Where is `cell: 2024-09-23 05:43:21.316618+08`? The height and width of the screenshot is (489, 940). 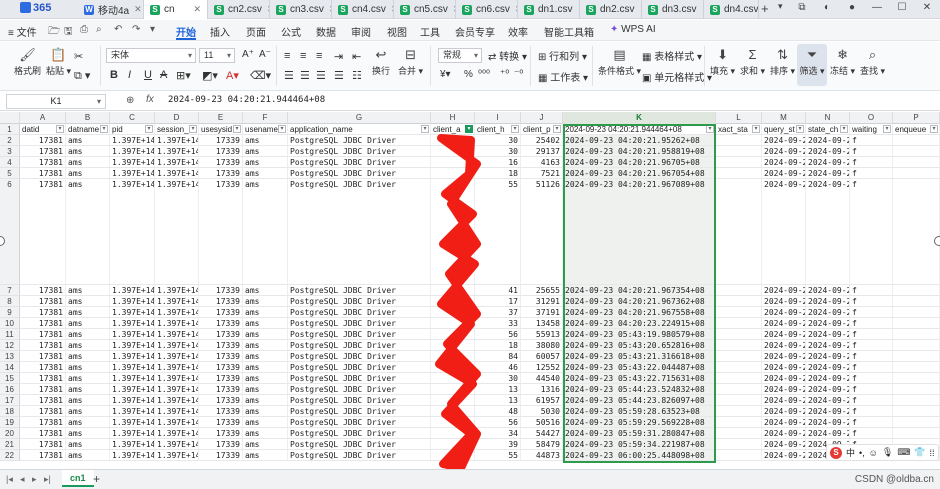 cell: 2024-09-23 05:43:21.316618+08 is located at coordinates (639, 356).